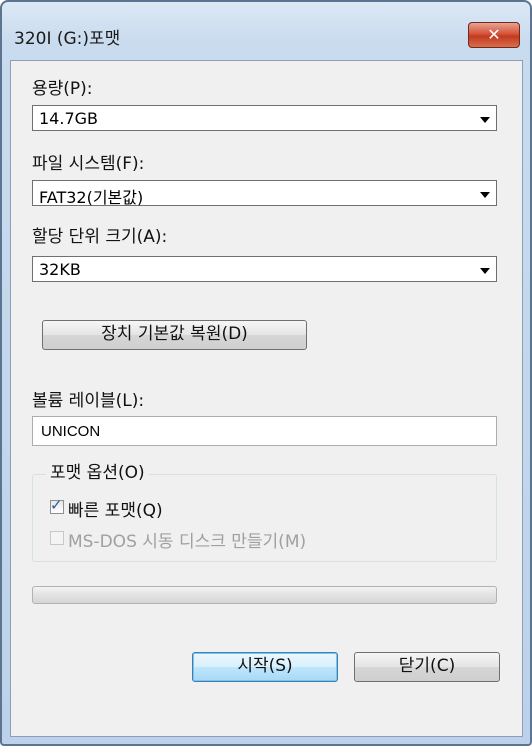 The height and width of the screenshot is (746, 532). I want to click on filesystem-label: 파일 시스템(F):, so click(88, 164).